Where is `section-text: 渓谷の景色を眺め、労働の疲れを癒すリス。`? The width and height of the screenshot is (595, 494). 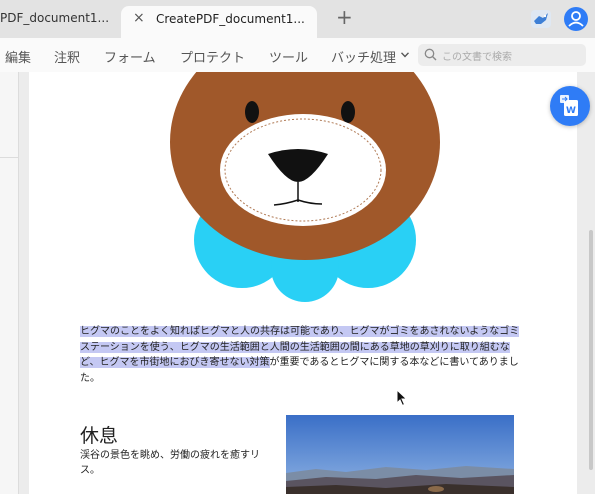 section-text: 渓谷の景色を眺め、労働の疲れを癒すリス。 is located at coordinates (170, 463).